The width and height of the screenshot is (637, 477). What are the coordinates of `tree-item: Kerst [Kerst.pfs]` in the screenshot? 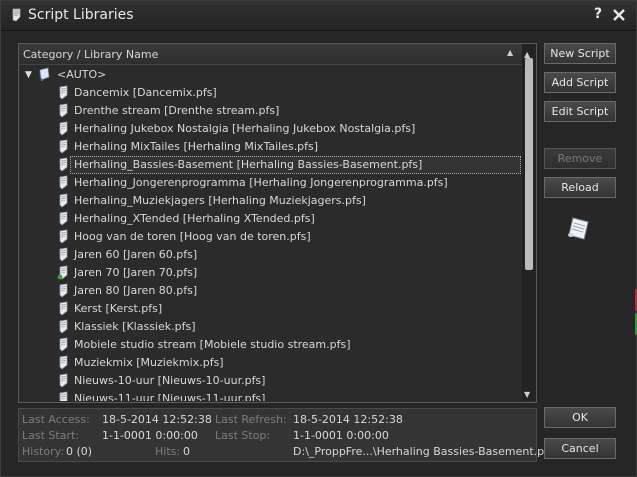 It's located at (270, 309).